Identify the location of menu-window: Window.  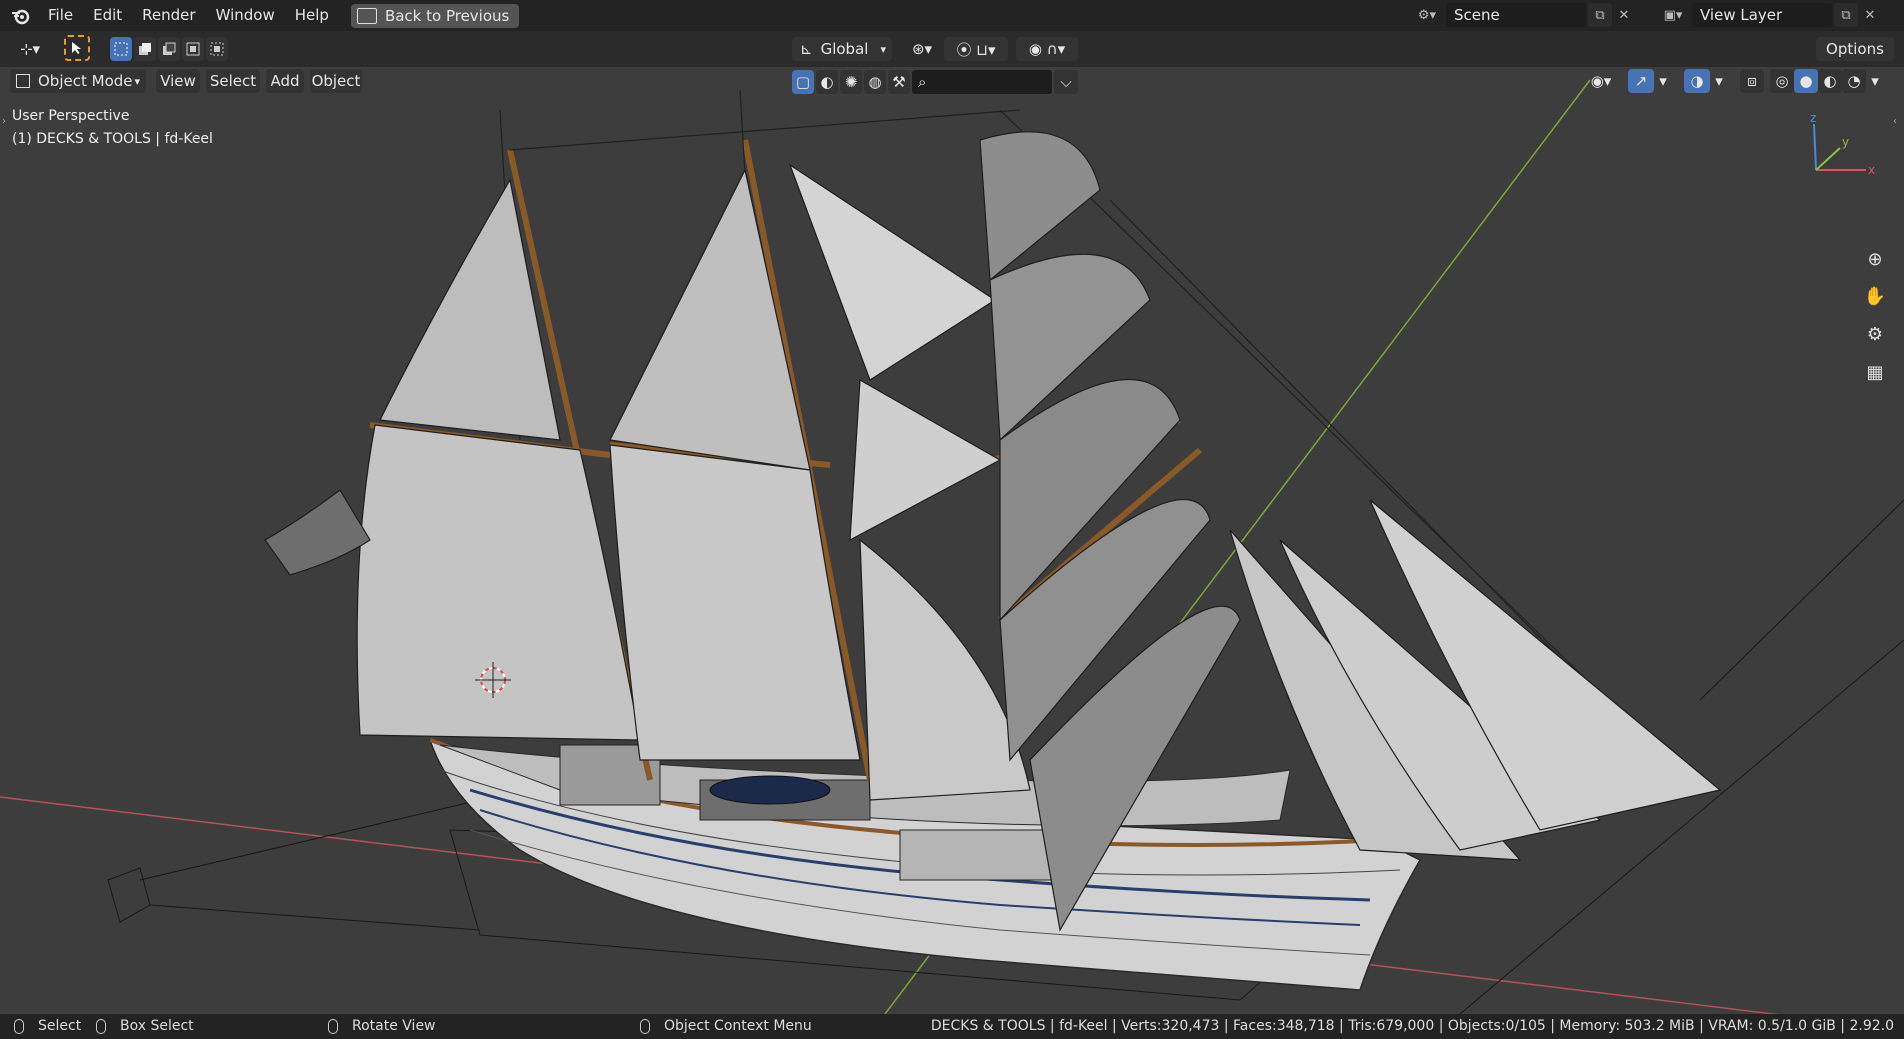
(245, 15).